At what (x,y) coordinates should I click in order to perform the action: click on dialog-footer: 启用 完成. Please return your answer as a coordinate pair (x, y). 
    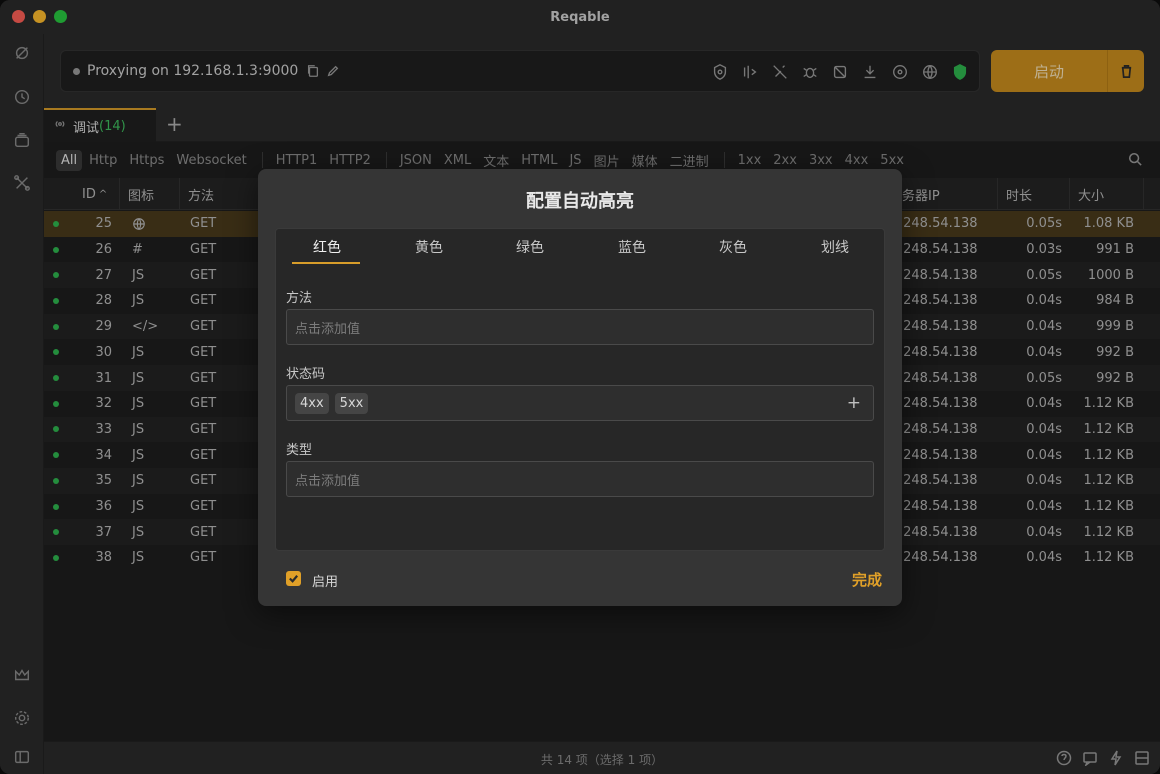
    Looking at the image, I should click on (580, 579).